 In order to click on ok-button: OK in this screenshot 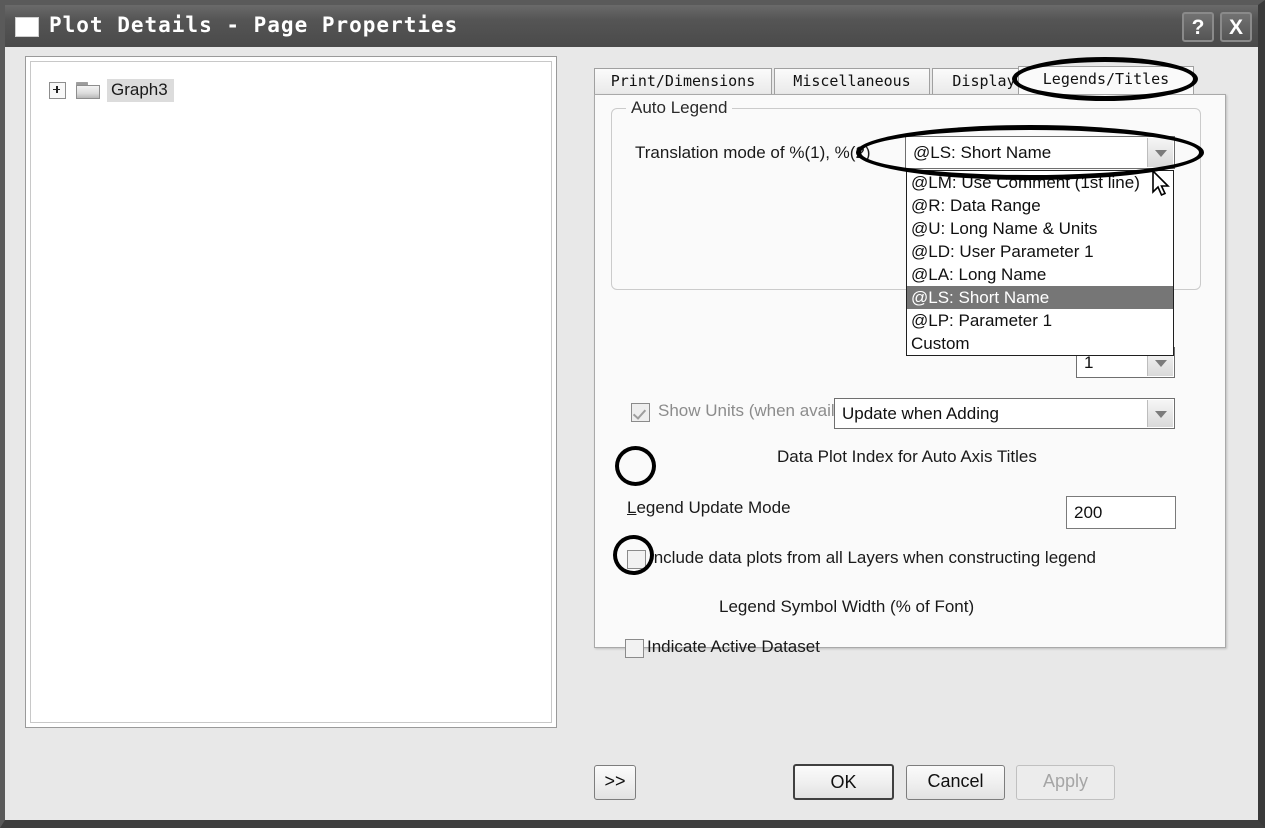, I will do `click(843, 782)`.